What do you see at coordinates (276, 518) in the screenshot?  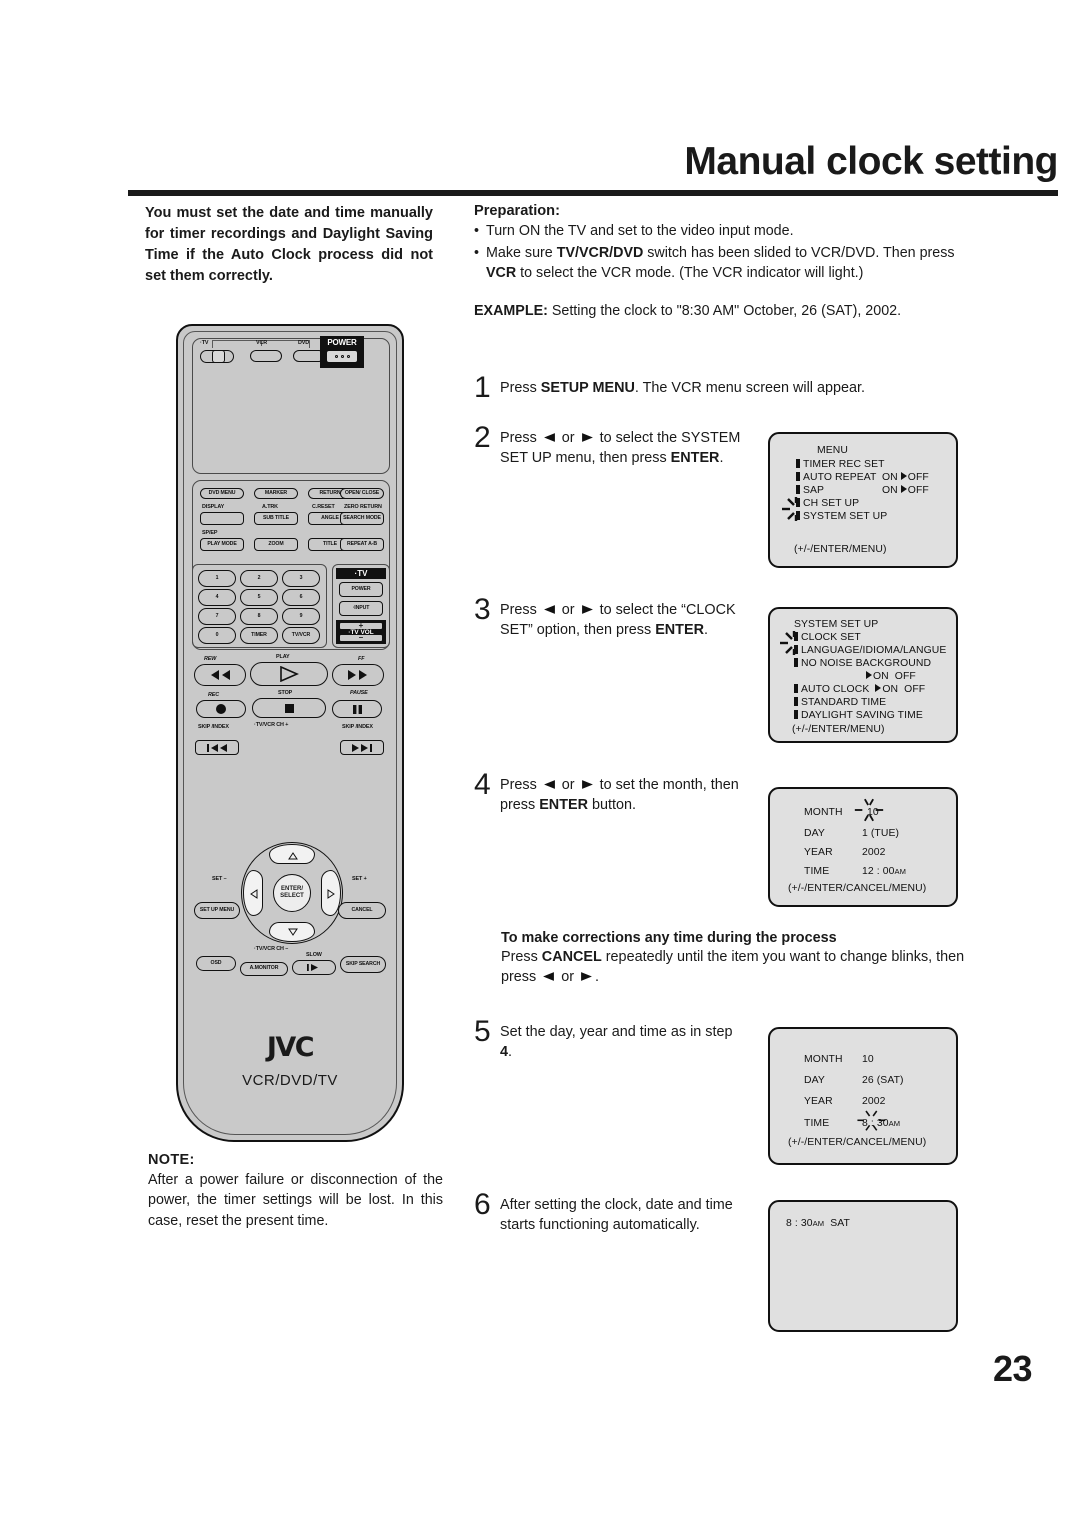 I see `sub-title-button: SUB TITLE` at bounding box center [276, 518].